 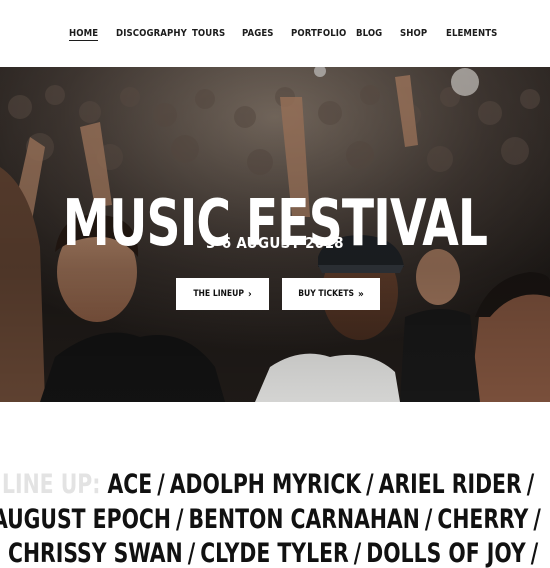 What do you see at coordinates (369, 33) in the screenshot?
I see `nav-item-blog: BLOG` at bounding box center [369, 33].